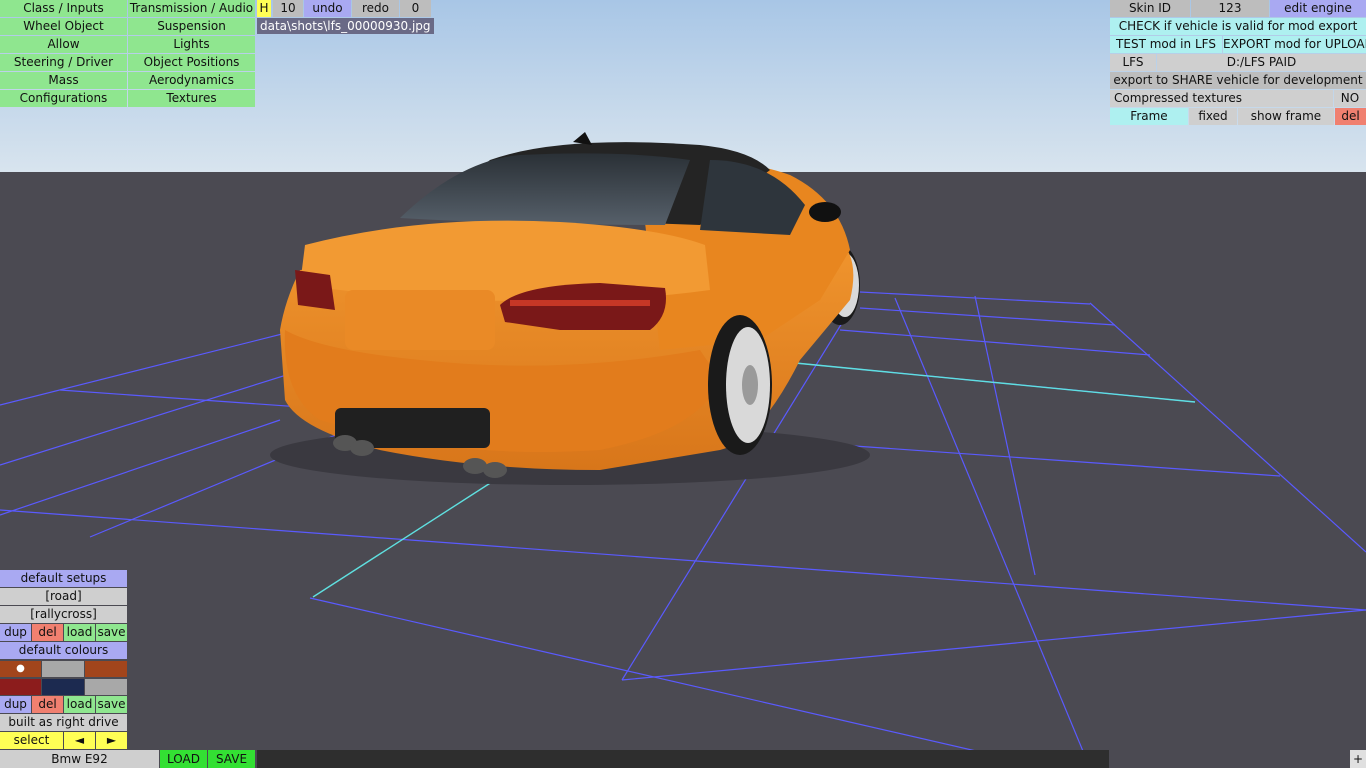 The width and height of the screenshot is (1366, 768). I want to click on export-share-button: export to SHARE vehicle for development, so click(1238, 80).